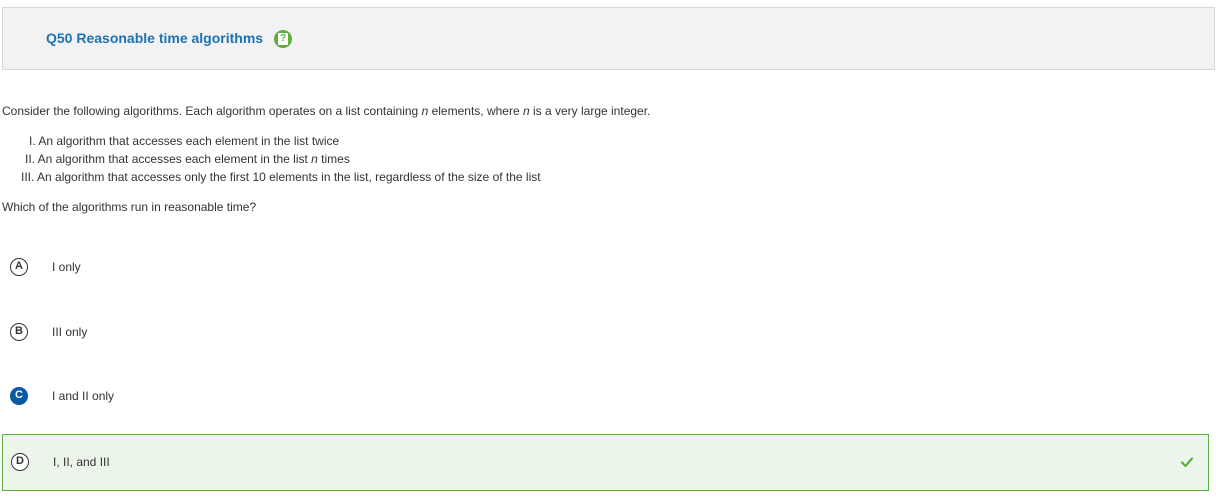  I want to click on statement-ii-text-2: times, so click(333, 159).